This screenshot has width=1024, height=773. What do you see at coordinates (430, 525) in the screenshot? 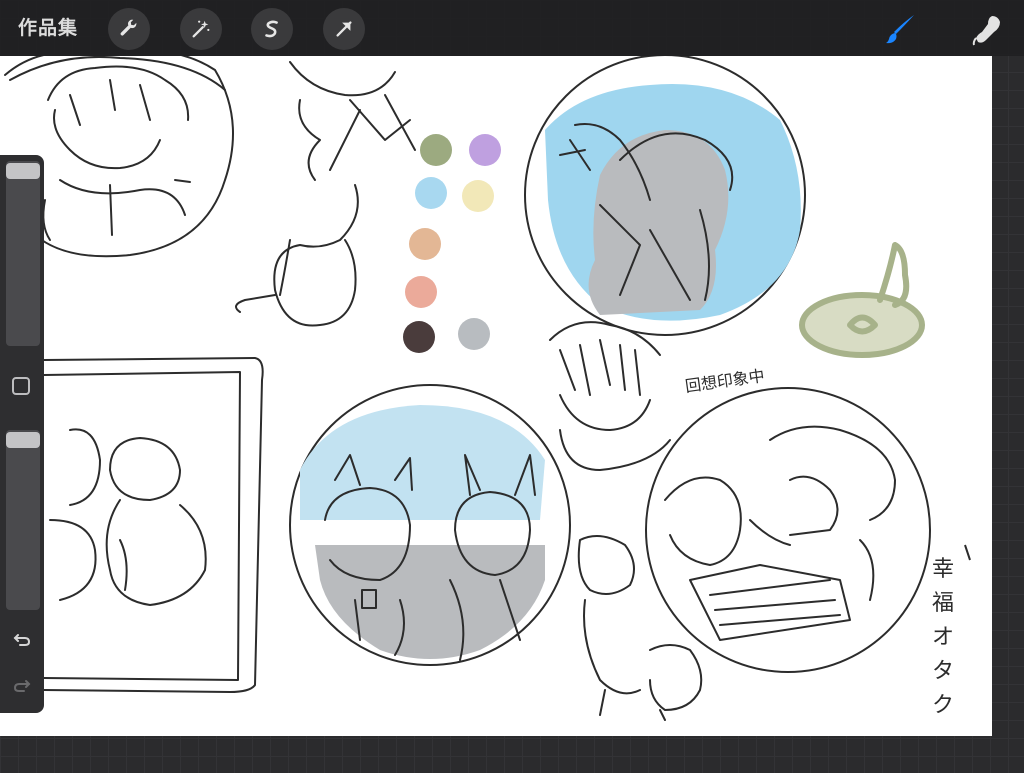
I see `sketch-blue-circle-bottom` at bounding box center [430, 525].